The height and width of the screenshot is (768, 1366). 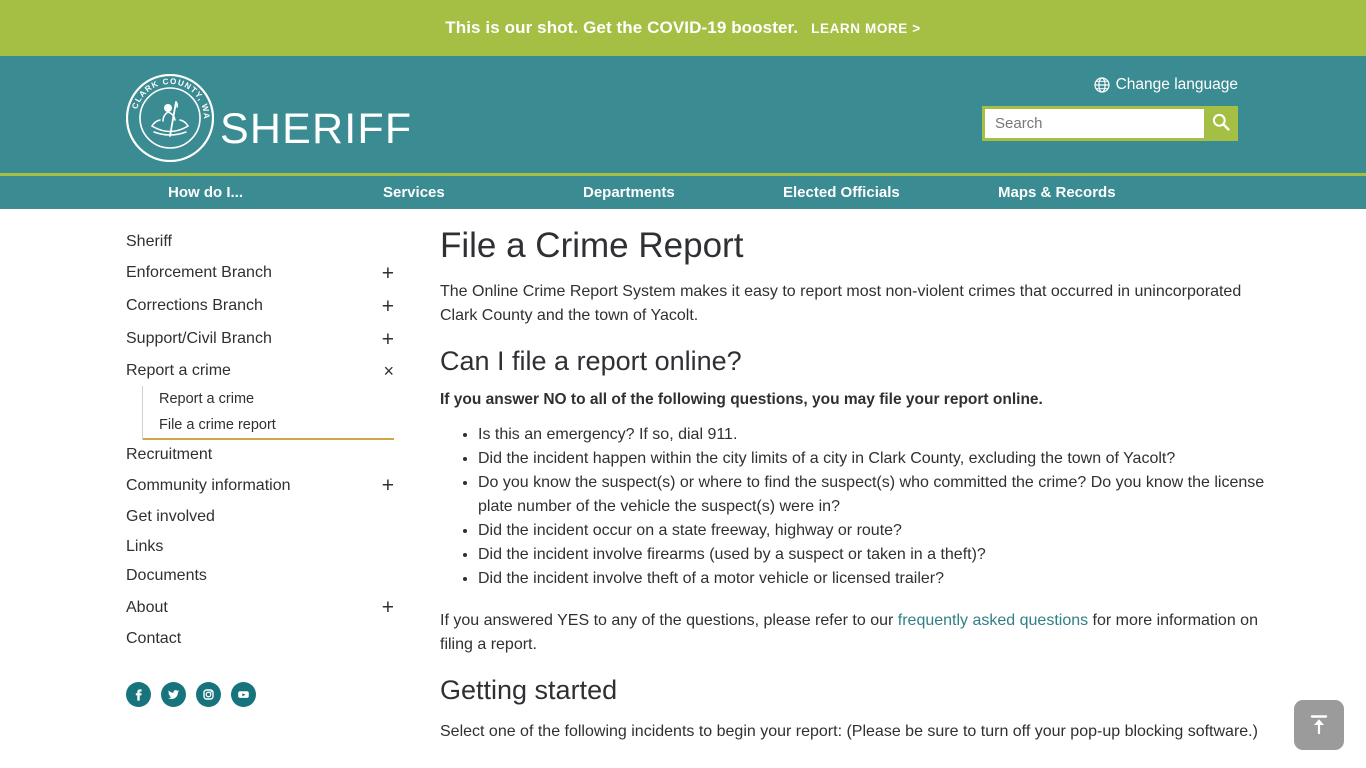 I want to click on sidebar-item-label: Enforcement Branch, so click(x=199, y=273).